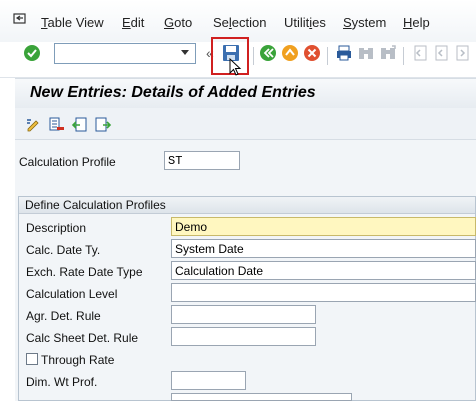  What do you see at coordinates (364, 22) in the screenshot?
I see `menu-system: System` at bounding box center [364, 22].